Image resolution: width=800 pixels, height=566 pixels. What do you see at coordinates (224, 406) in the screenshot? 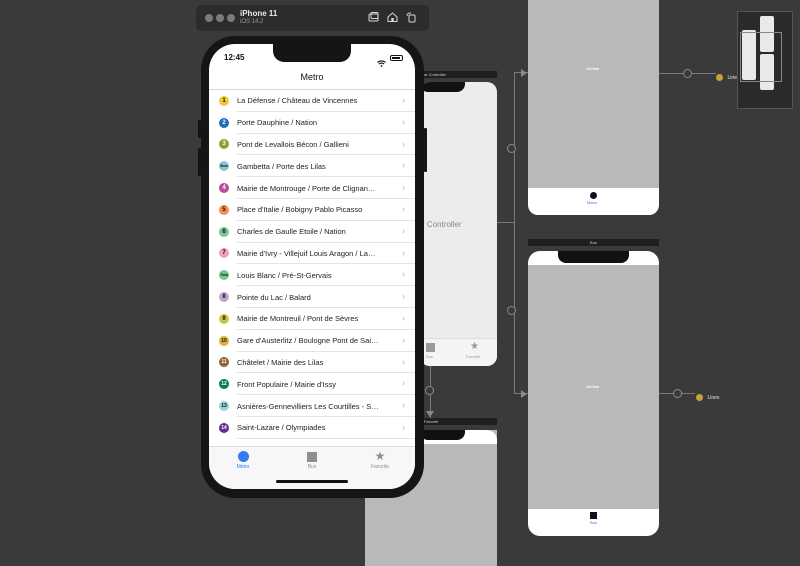
I see `line-badge: 13` at bounding box center [224, 406].